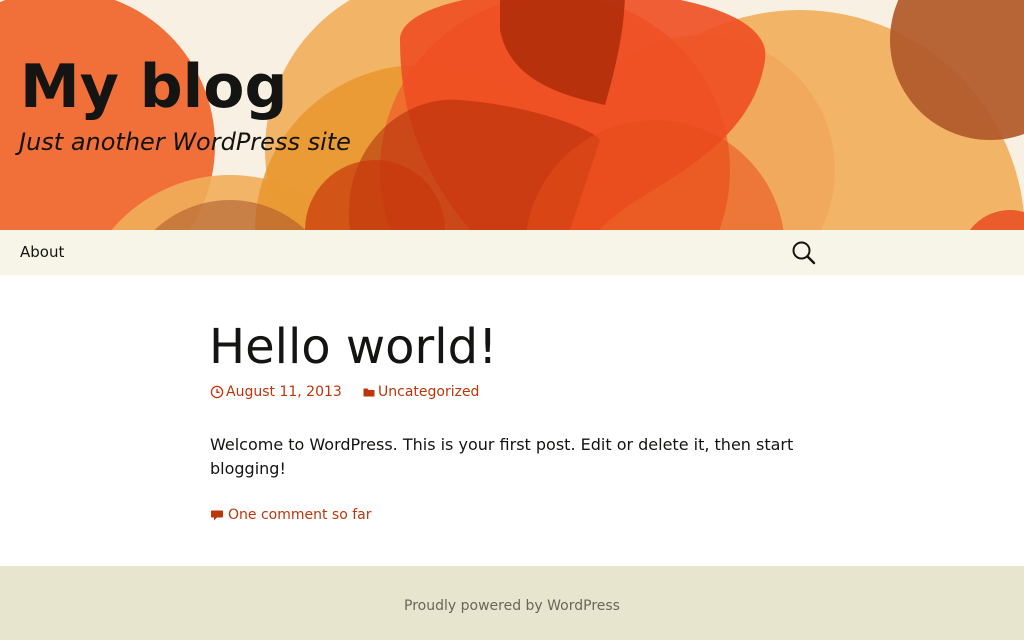 The width and height of the screenshot is (1024, 640). Describe the element at coordinates (512, 252) in the screenshot. I see `main-navigation: About` at that location.